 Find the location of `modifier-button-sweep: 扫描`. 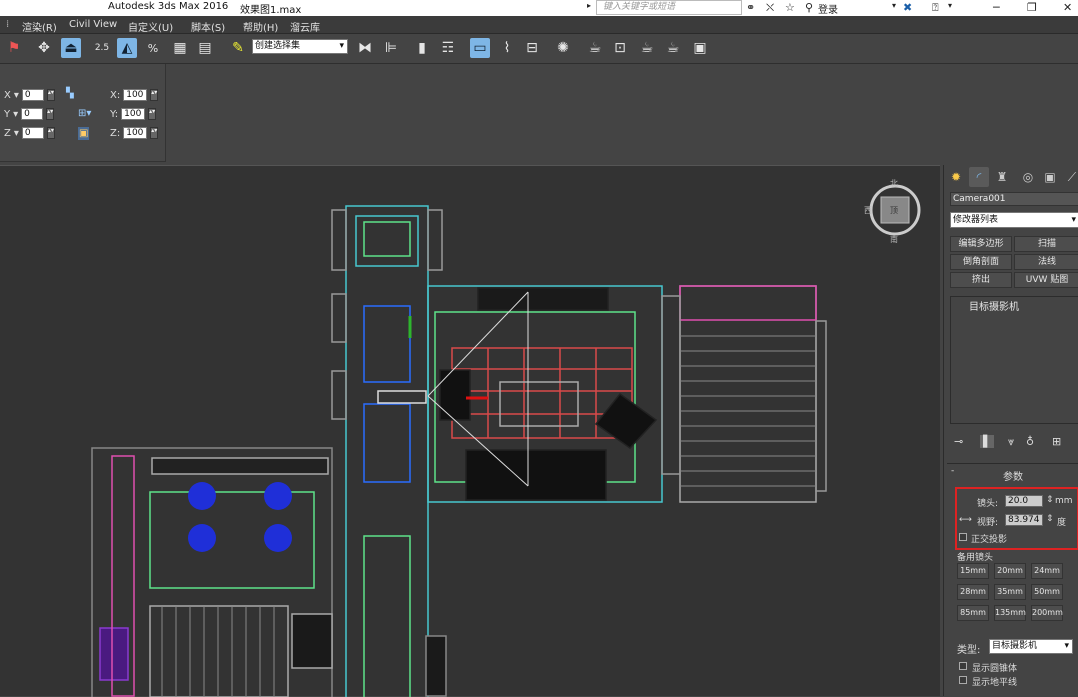

modifier-button-sweep: 扫描 is located at coordinates (1046, 244).